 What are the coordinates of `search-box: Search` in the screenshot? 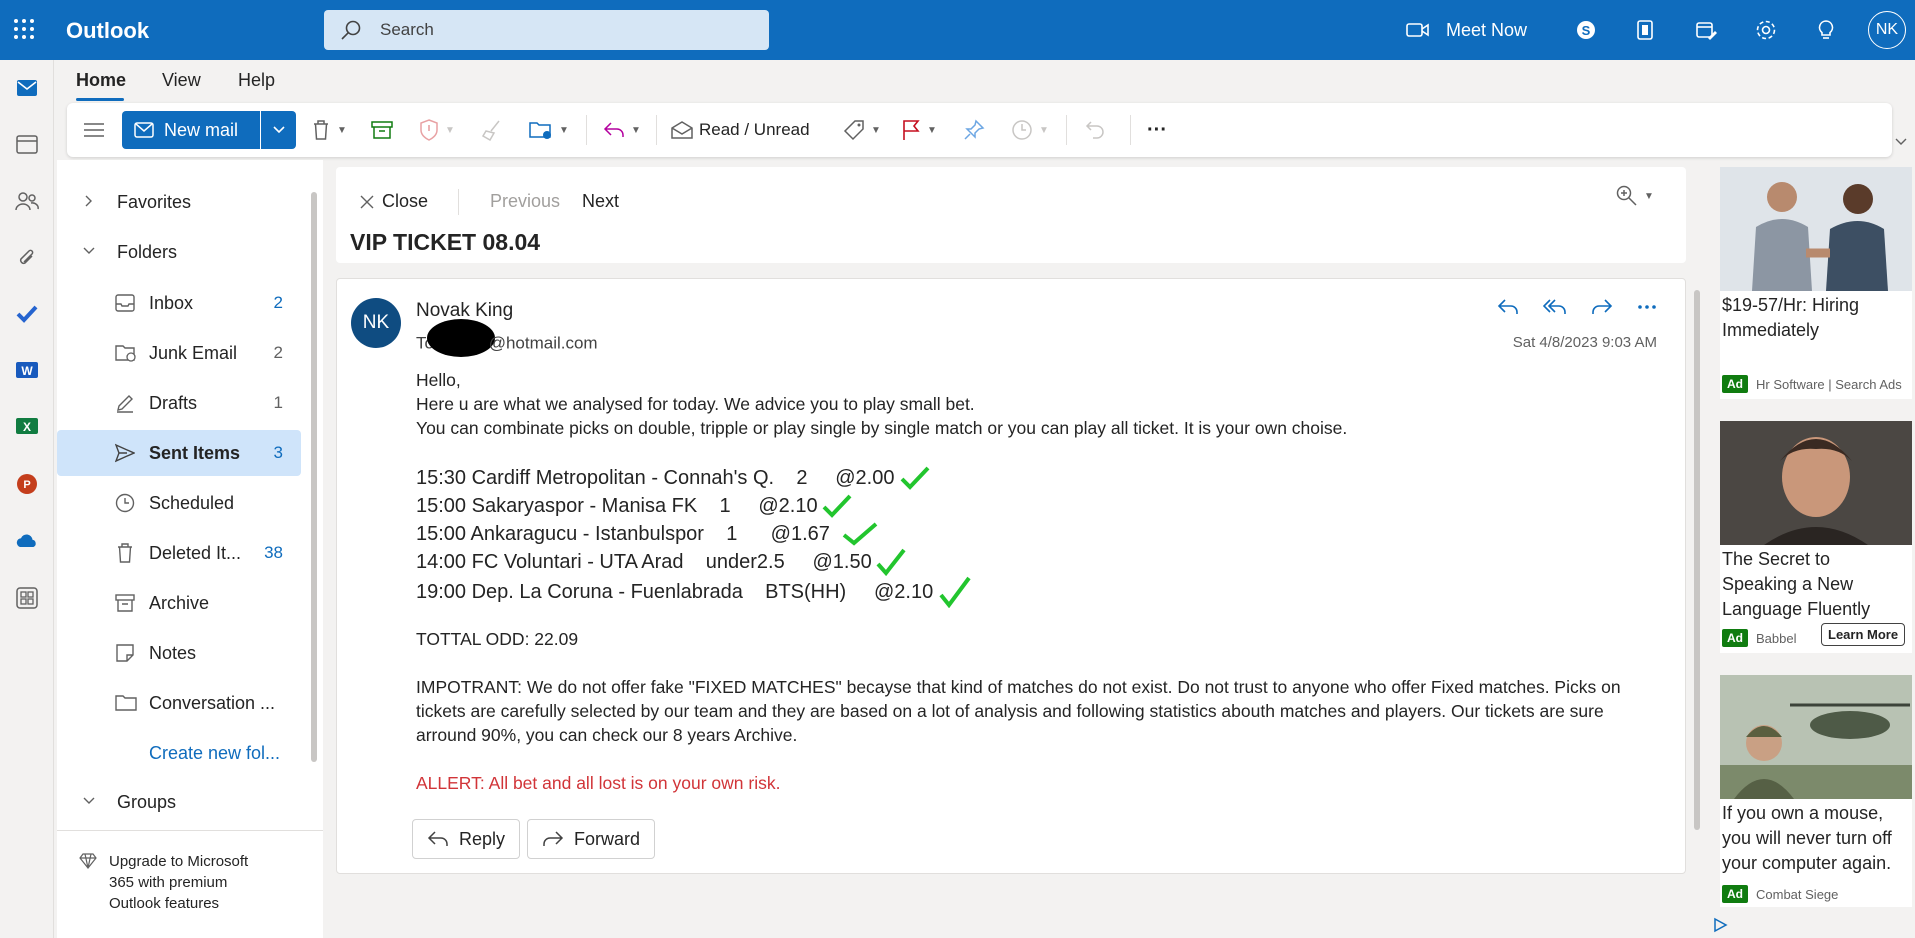 It's located at (546, 30).